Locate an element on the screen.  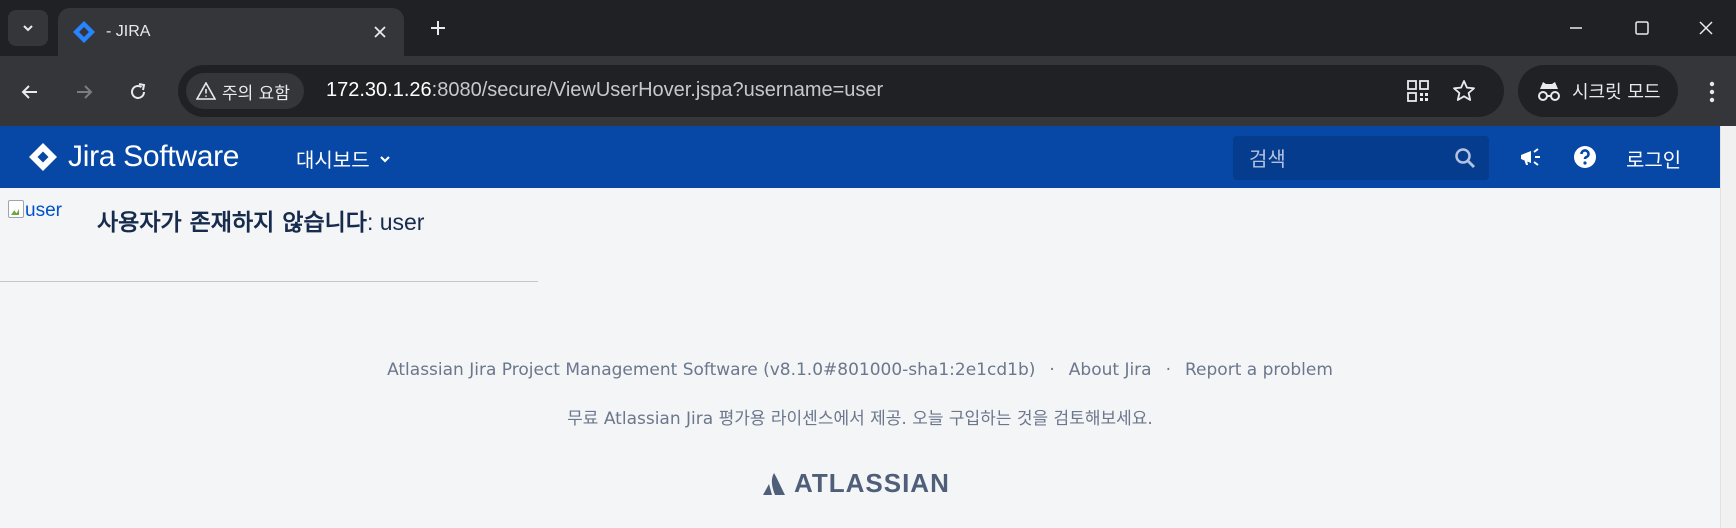
close-window-button is located at coordinates (1706, 28).